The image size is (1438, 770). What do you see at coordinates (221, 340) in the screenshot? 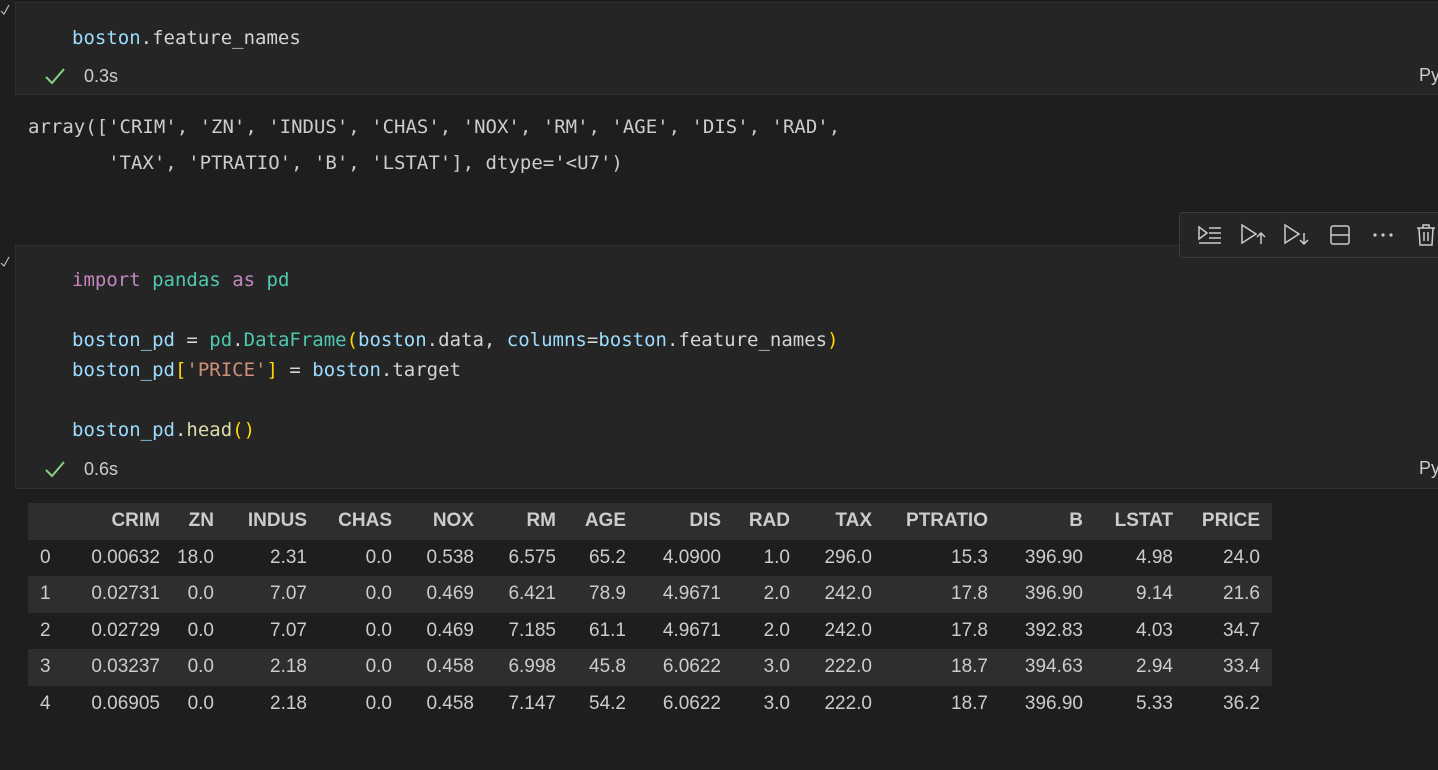
I see `code-token: pd` at bounding box center [221, 340].